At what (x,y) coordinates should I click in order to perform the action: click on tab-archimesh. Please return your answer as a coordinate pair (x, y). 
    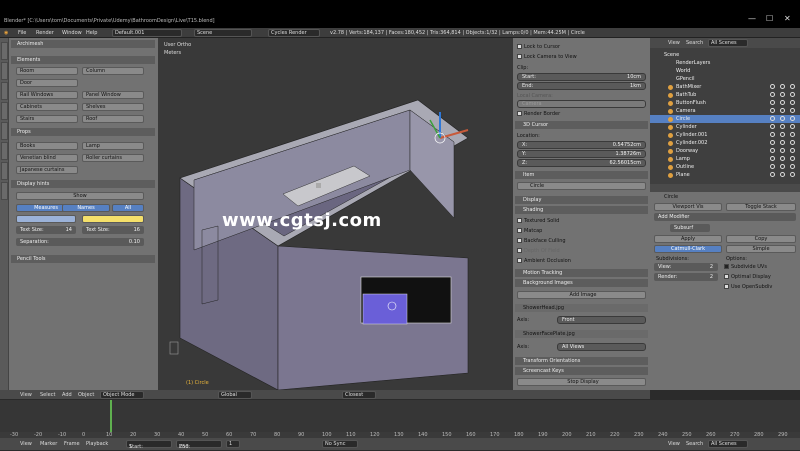
    Looking at the image, I should click on (4, 171).